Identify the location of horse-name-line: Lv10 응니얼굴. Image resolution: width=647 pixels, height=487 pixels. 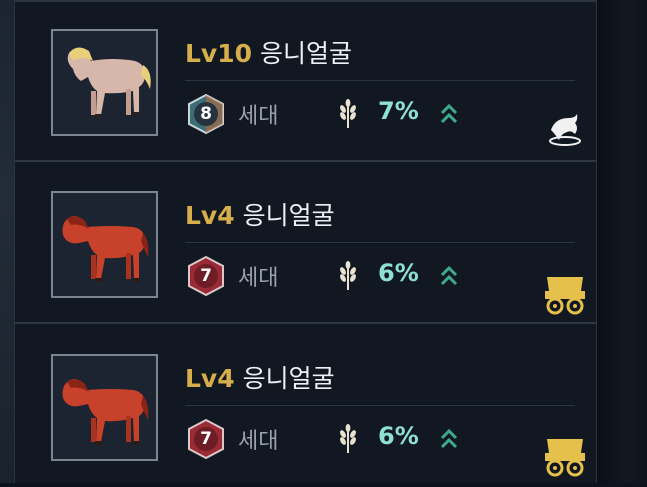
(268, 52).